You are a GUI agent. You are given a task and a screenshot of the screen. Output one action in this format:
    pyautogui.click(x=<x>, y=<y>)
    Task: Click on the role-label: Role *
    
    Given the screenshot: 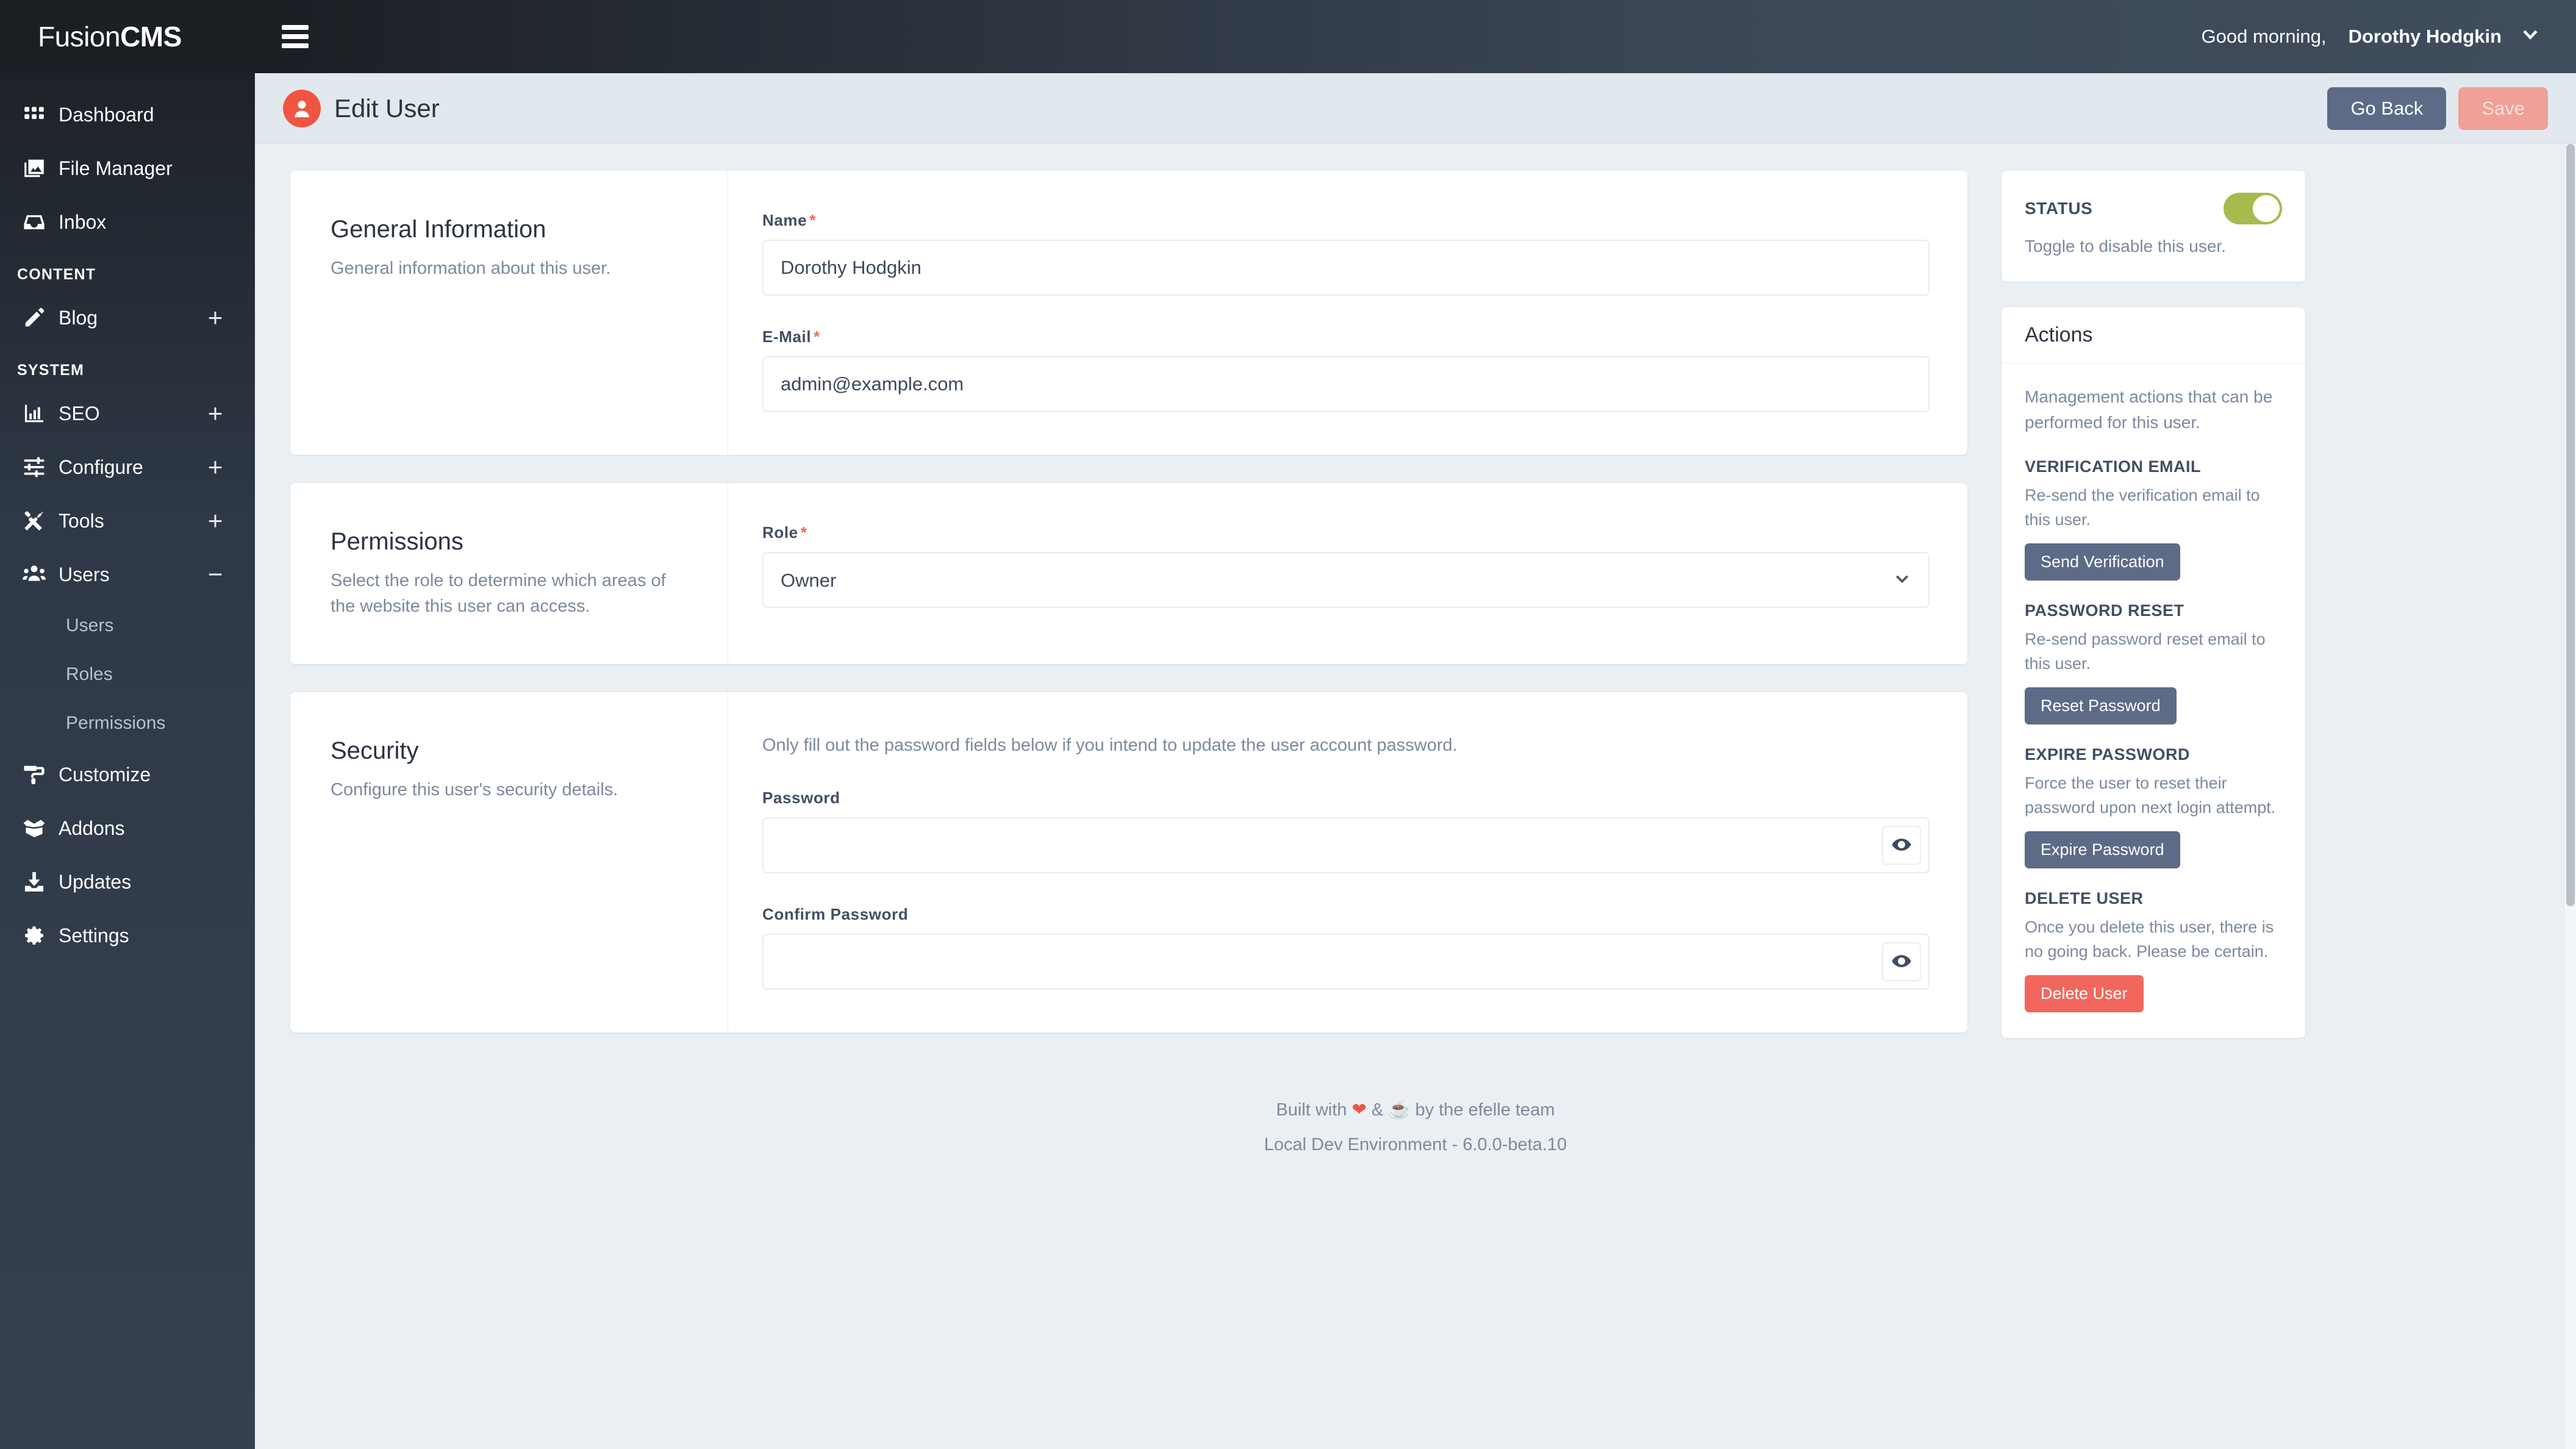 What is the action you would take?
    pyautogui.click(x=1346, y=532)
    